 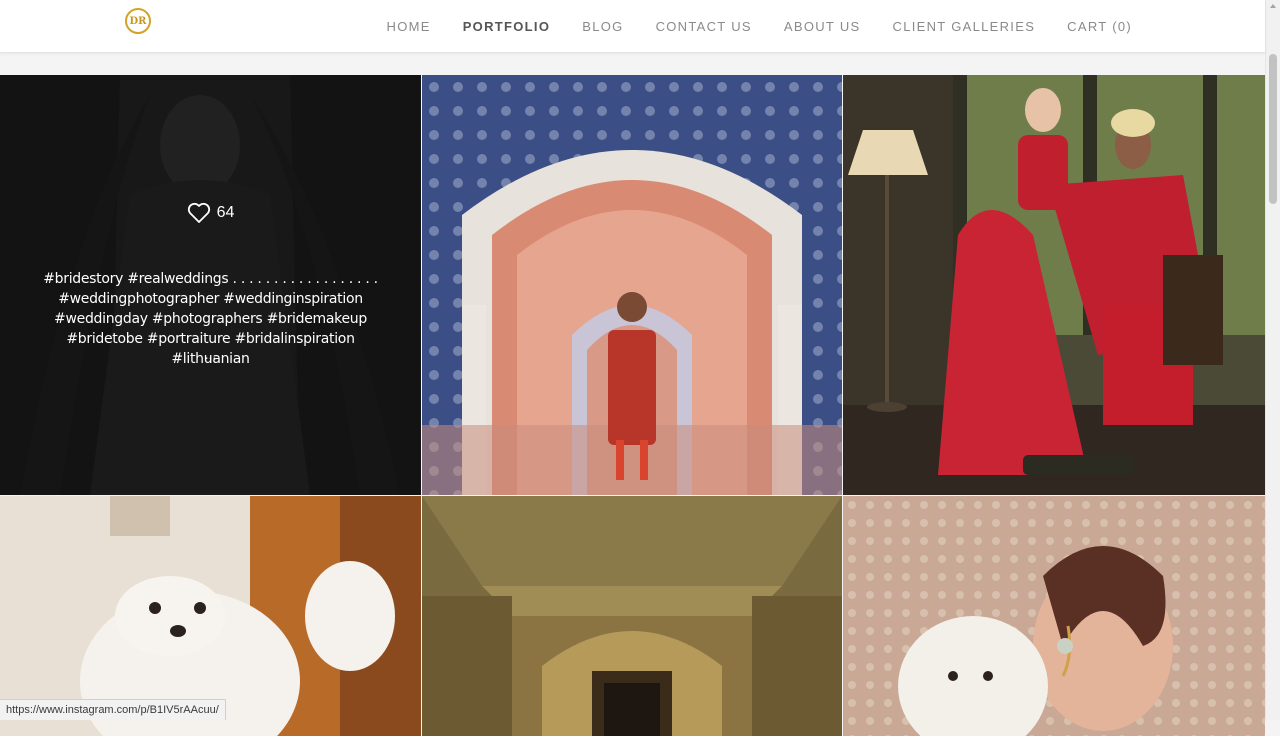 I want to click on site-logo: DR, so click(x=138, y=26).